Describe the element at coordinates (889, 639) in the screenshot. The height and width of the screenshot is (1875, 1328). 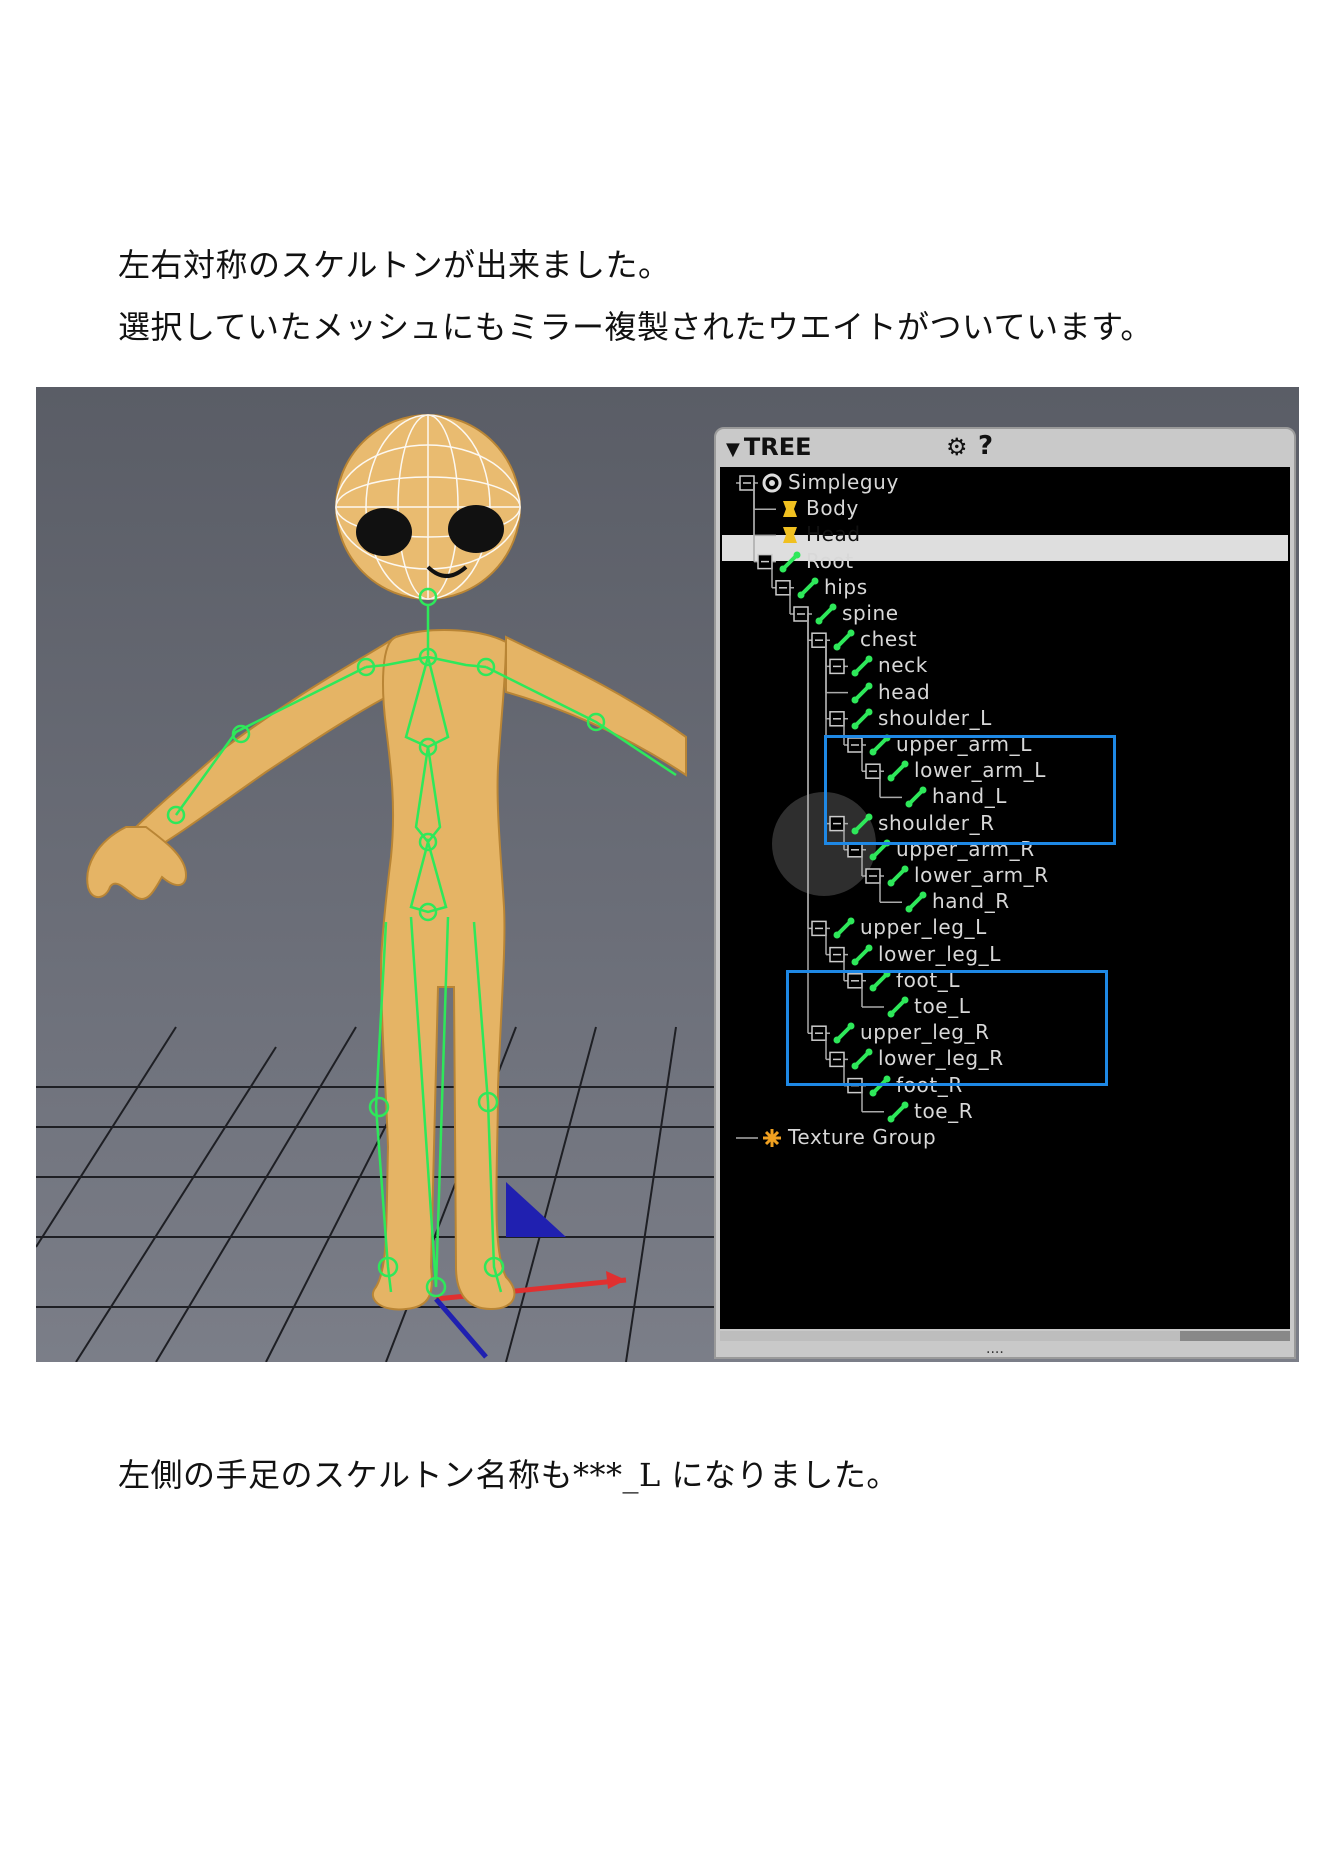
I see `tree-node-label: chest` at that location.